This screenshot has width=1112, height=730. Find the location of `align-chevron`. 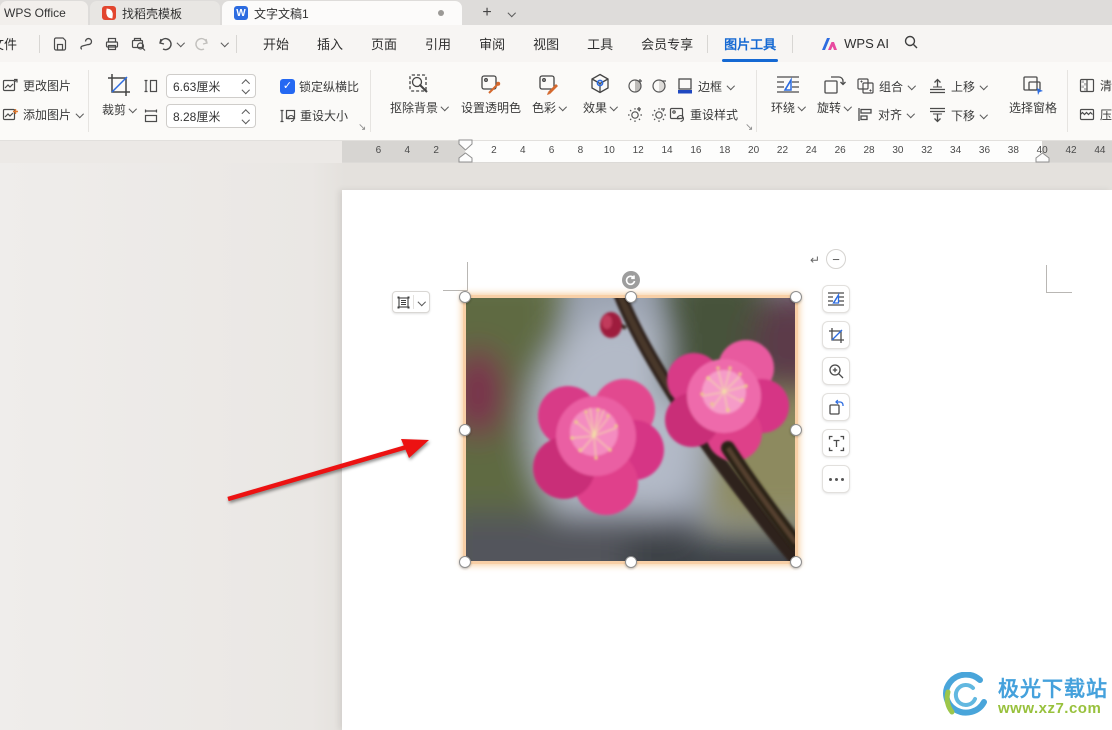

align-chevron is located at coordinates (910, 115).